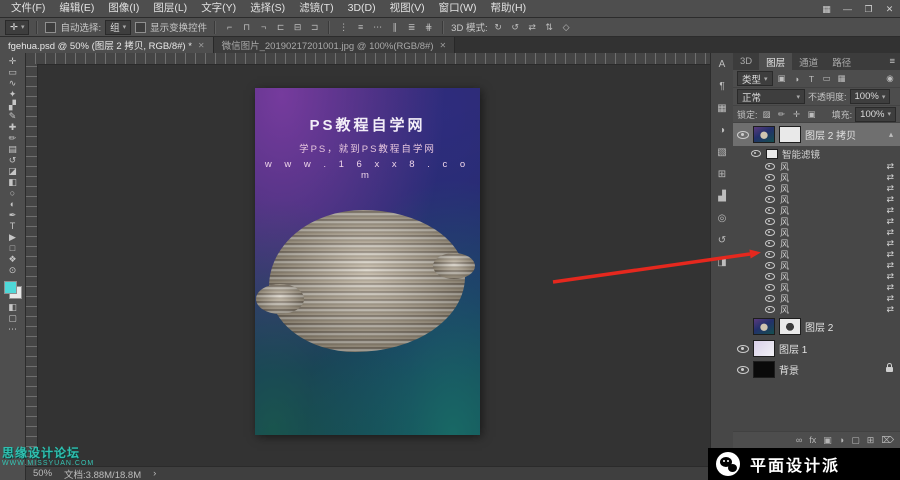 Image resolution: width=900 pixels, height=480 pixels. What do you see at coordinates (32, 265) in the screenshot?
I see `ruler-vertical` at bounding box center [32, 265].